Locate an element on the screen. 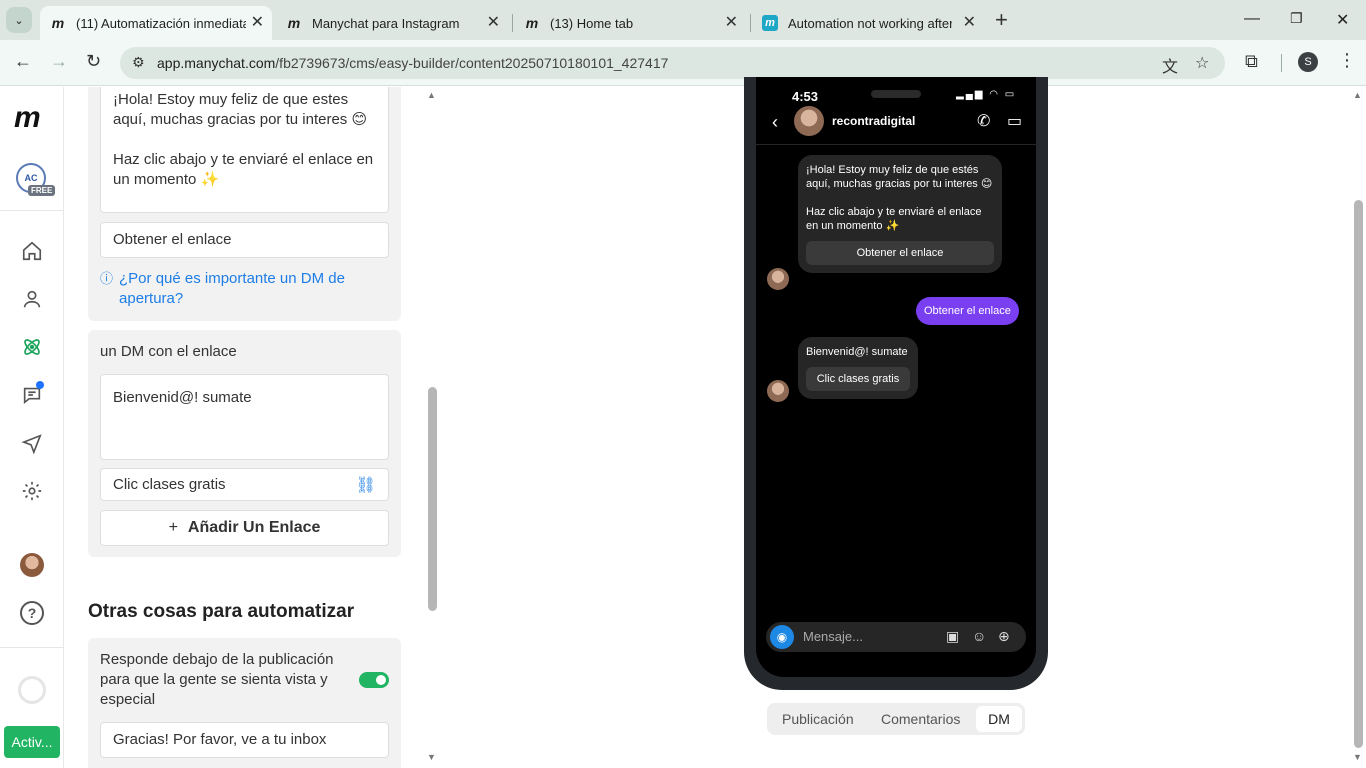 This screenshot has width=1366, height=768. page-scrollbar is located at coordinates (1358, 474).